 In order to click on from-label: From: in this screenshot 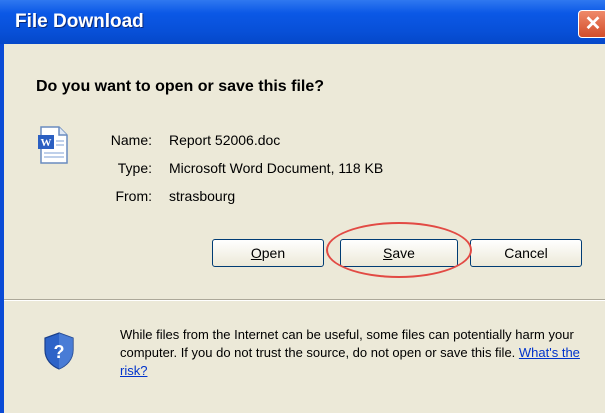, I will do `click(133, 196)`.